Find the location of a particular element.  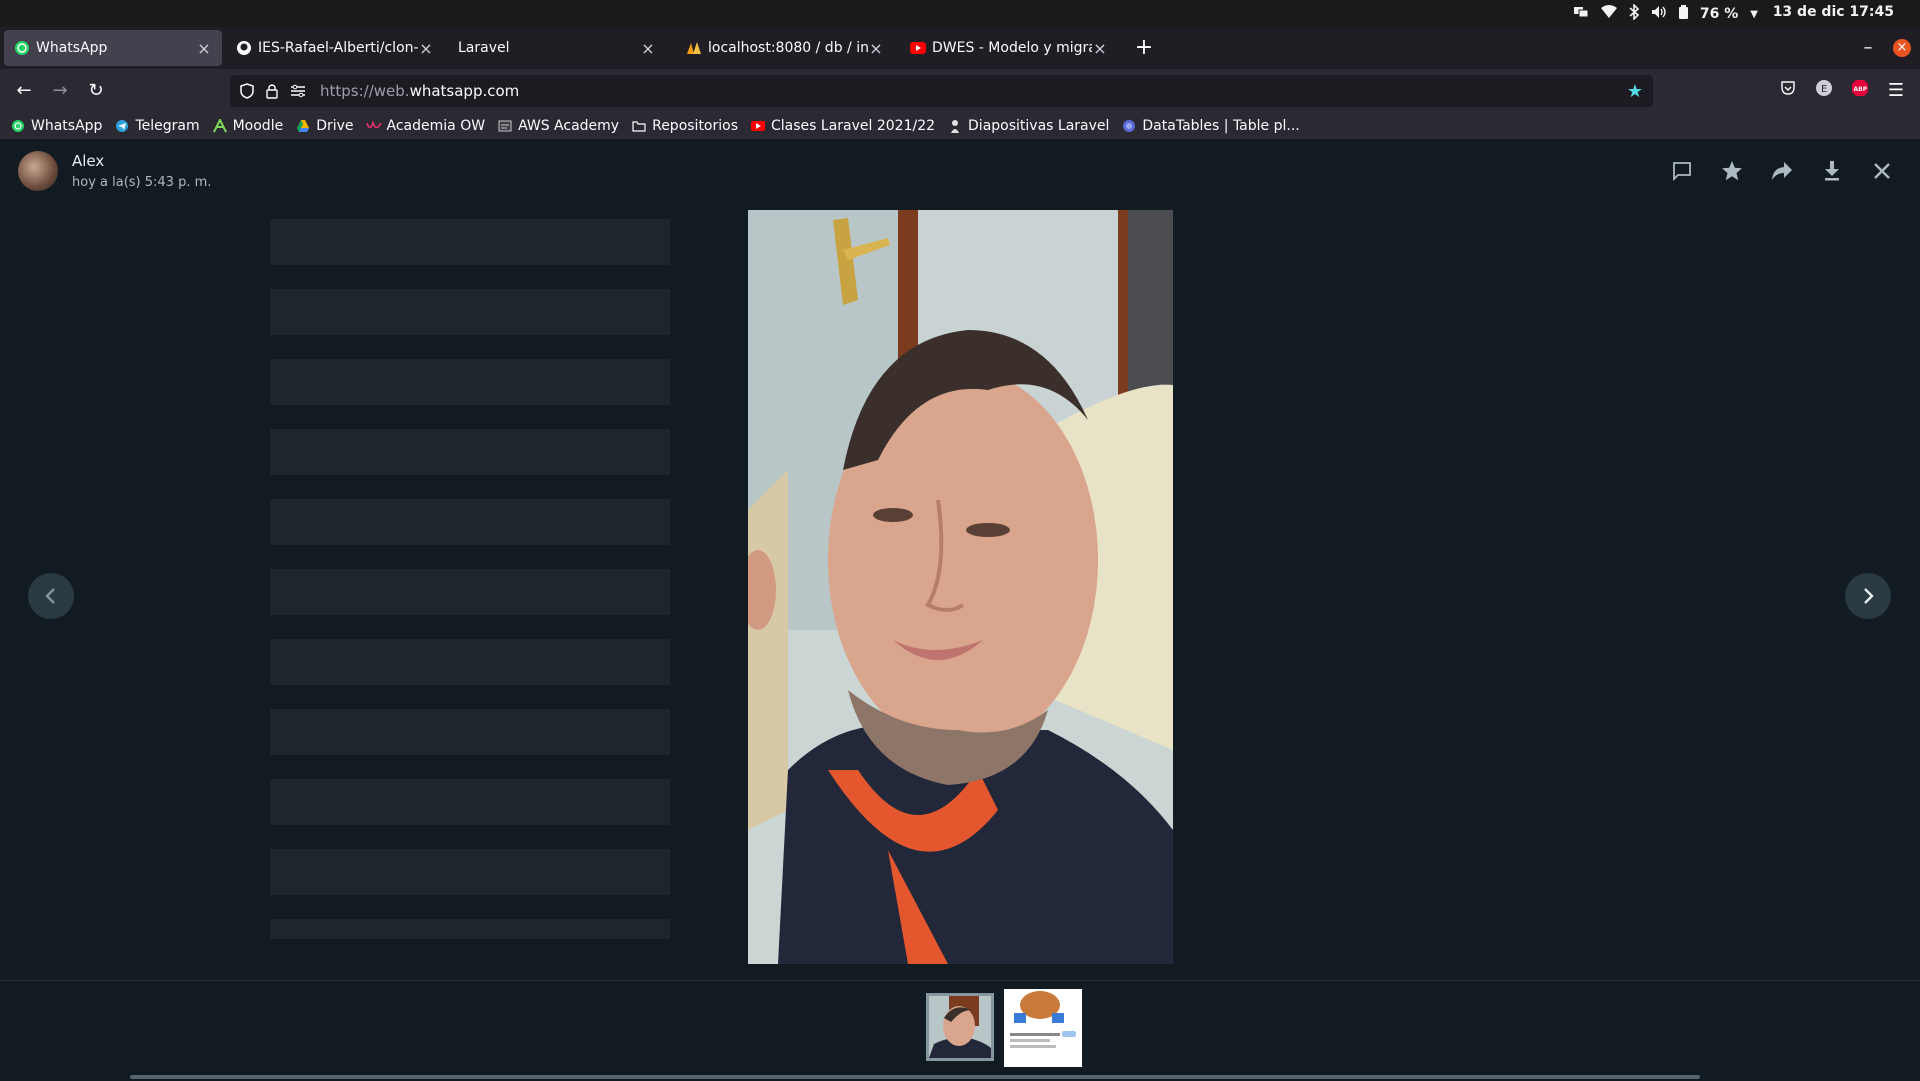

bookmark-label: Repositorios is located at coordinates (695, 126).